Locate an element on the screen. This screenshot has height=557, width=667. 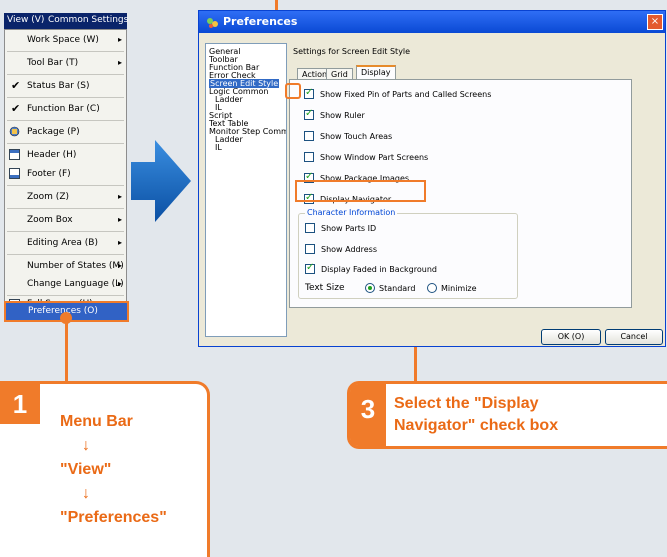
ok-button: OK (O) is located at coordinates (571, 337).